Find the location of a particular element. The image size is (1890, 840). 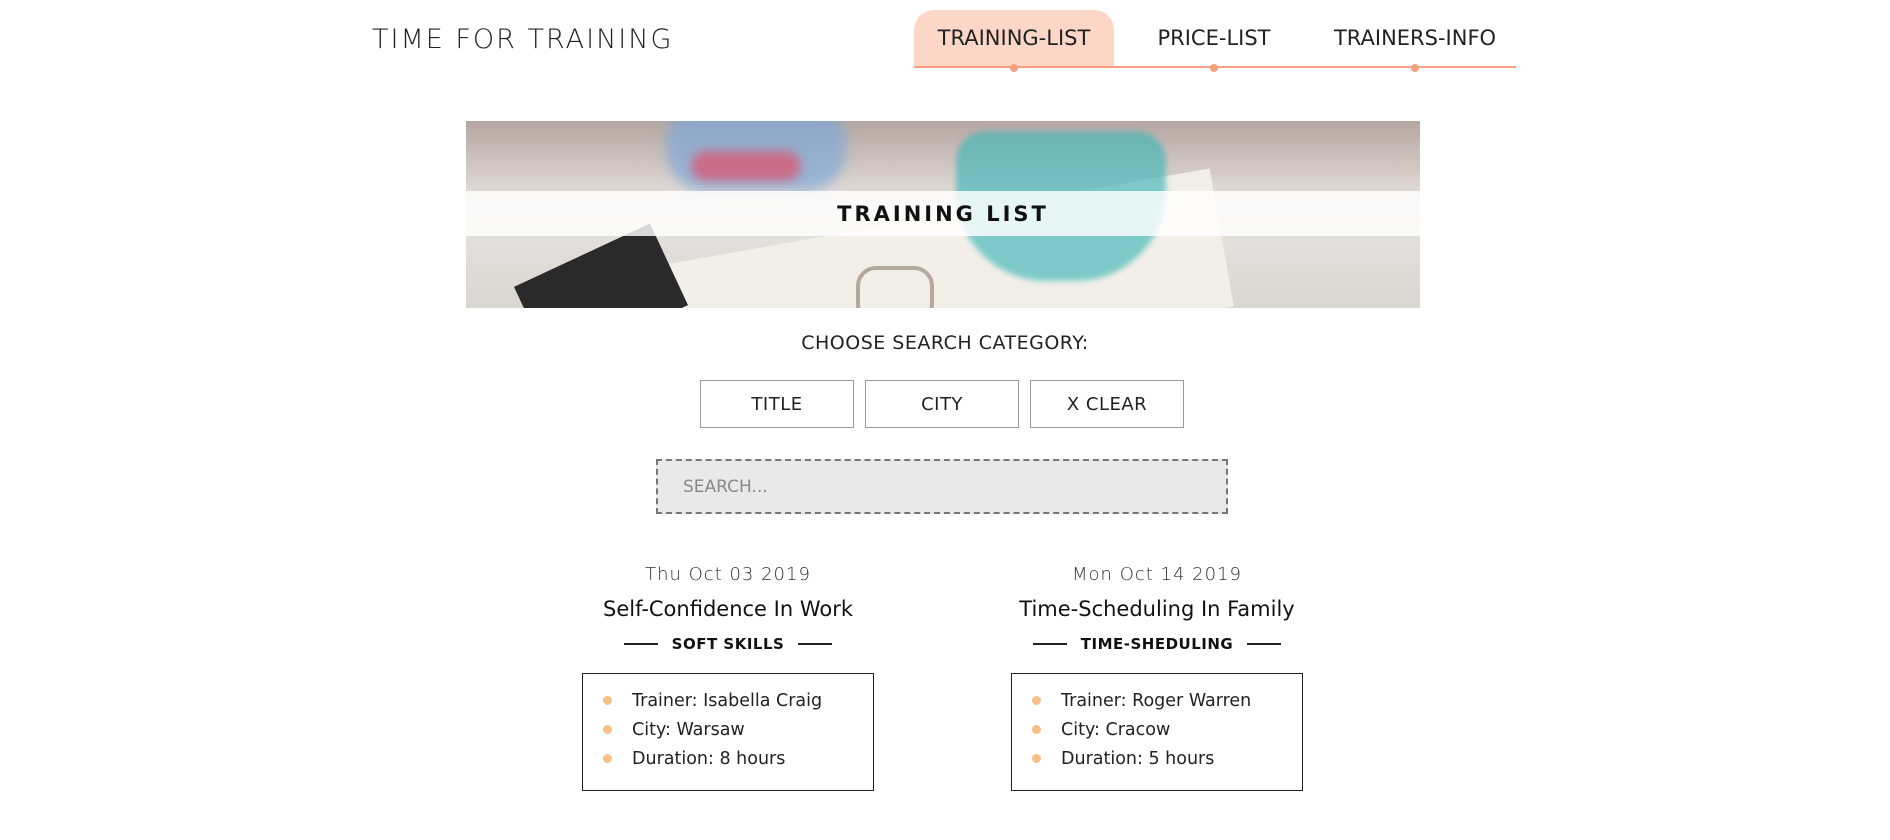

clear-filter-button: X CLEAR is located at coordinates (1107, 404).